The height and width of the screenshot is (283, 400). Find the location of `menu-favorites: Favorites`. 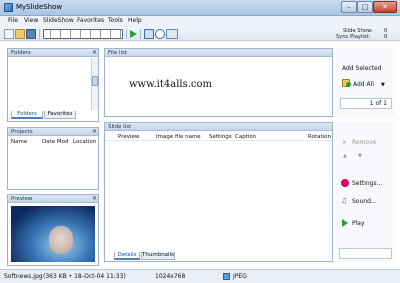

menu-favorites: Favorites is located at coordinates (90, 20).